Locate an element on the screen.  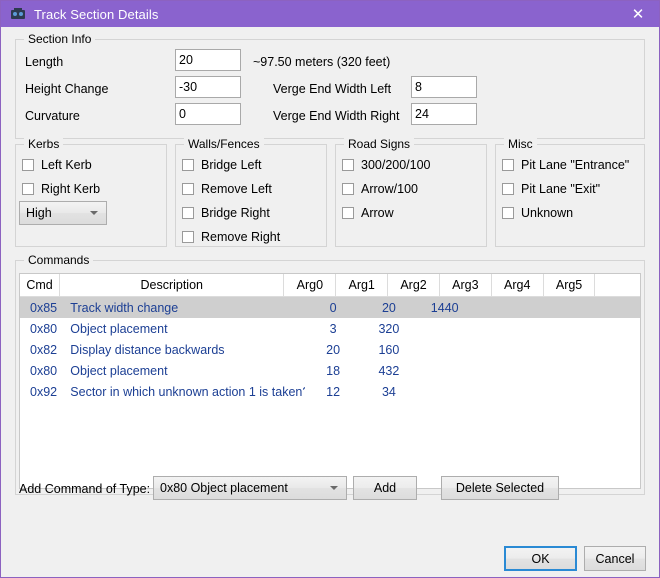
checkbox-pit-lane-entrance: Pit Lane "Entrance" is located at coordinates (565, 165).